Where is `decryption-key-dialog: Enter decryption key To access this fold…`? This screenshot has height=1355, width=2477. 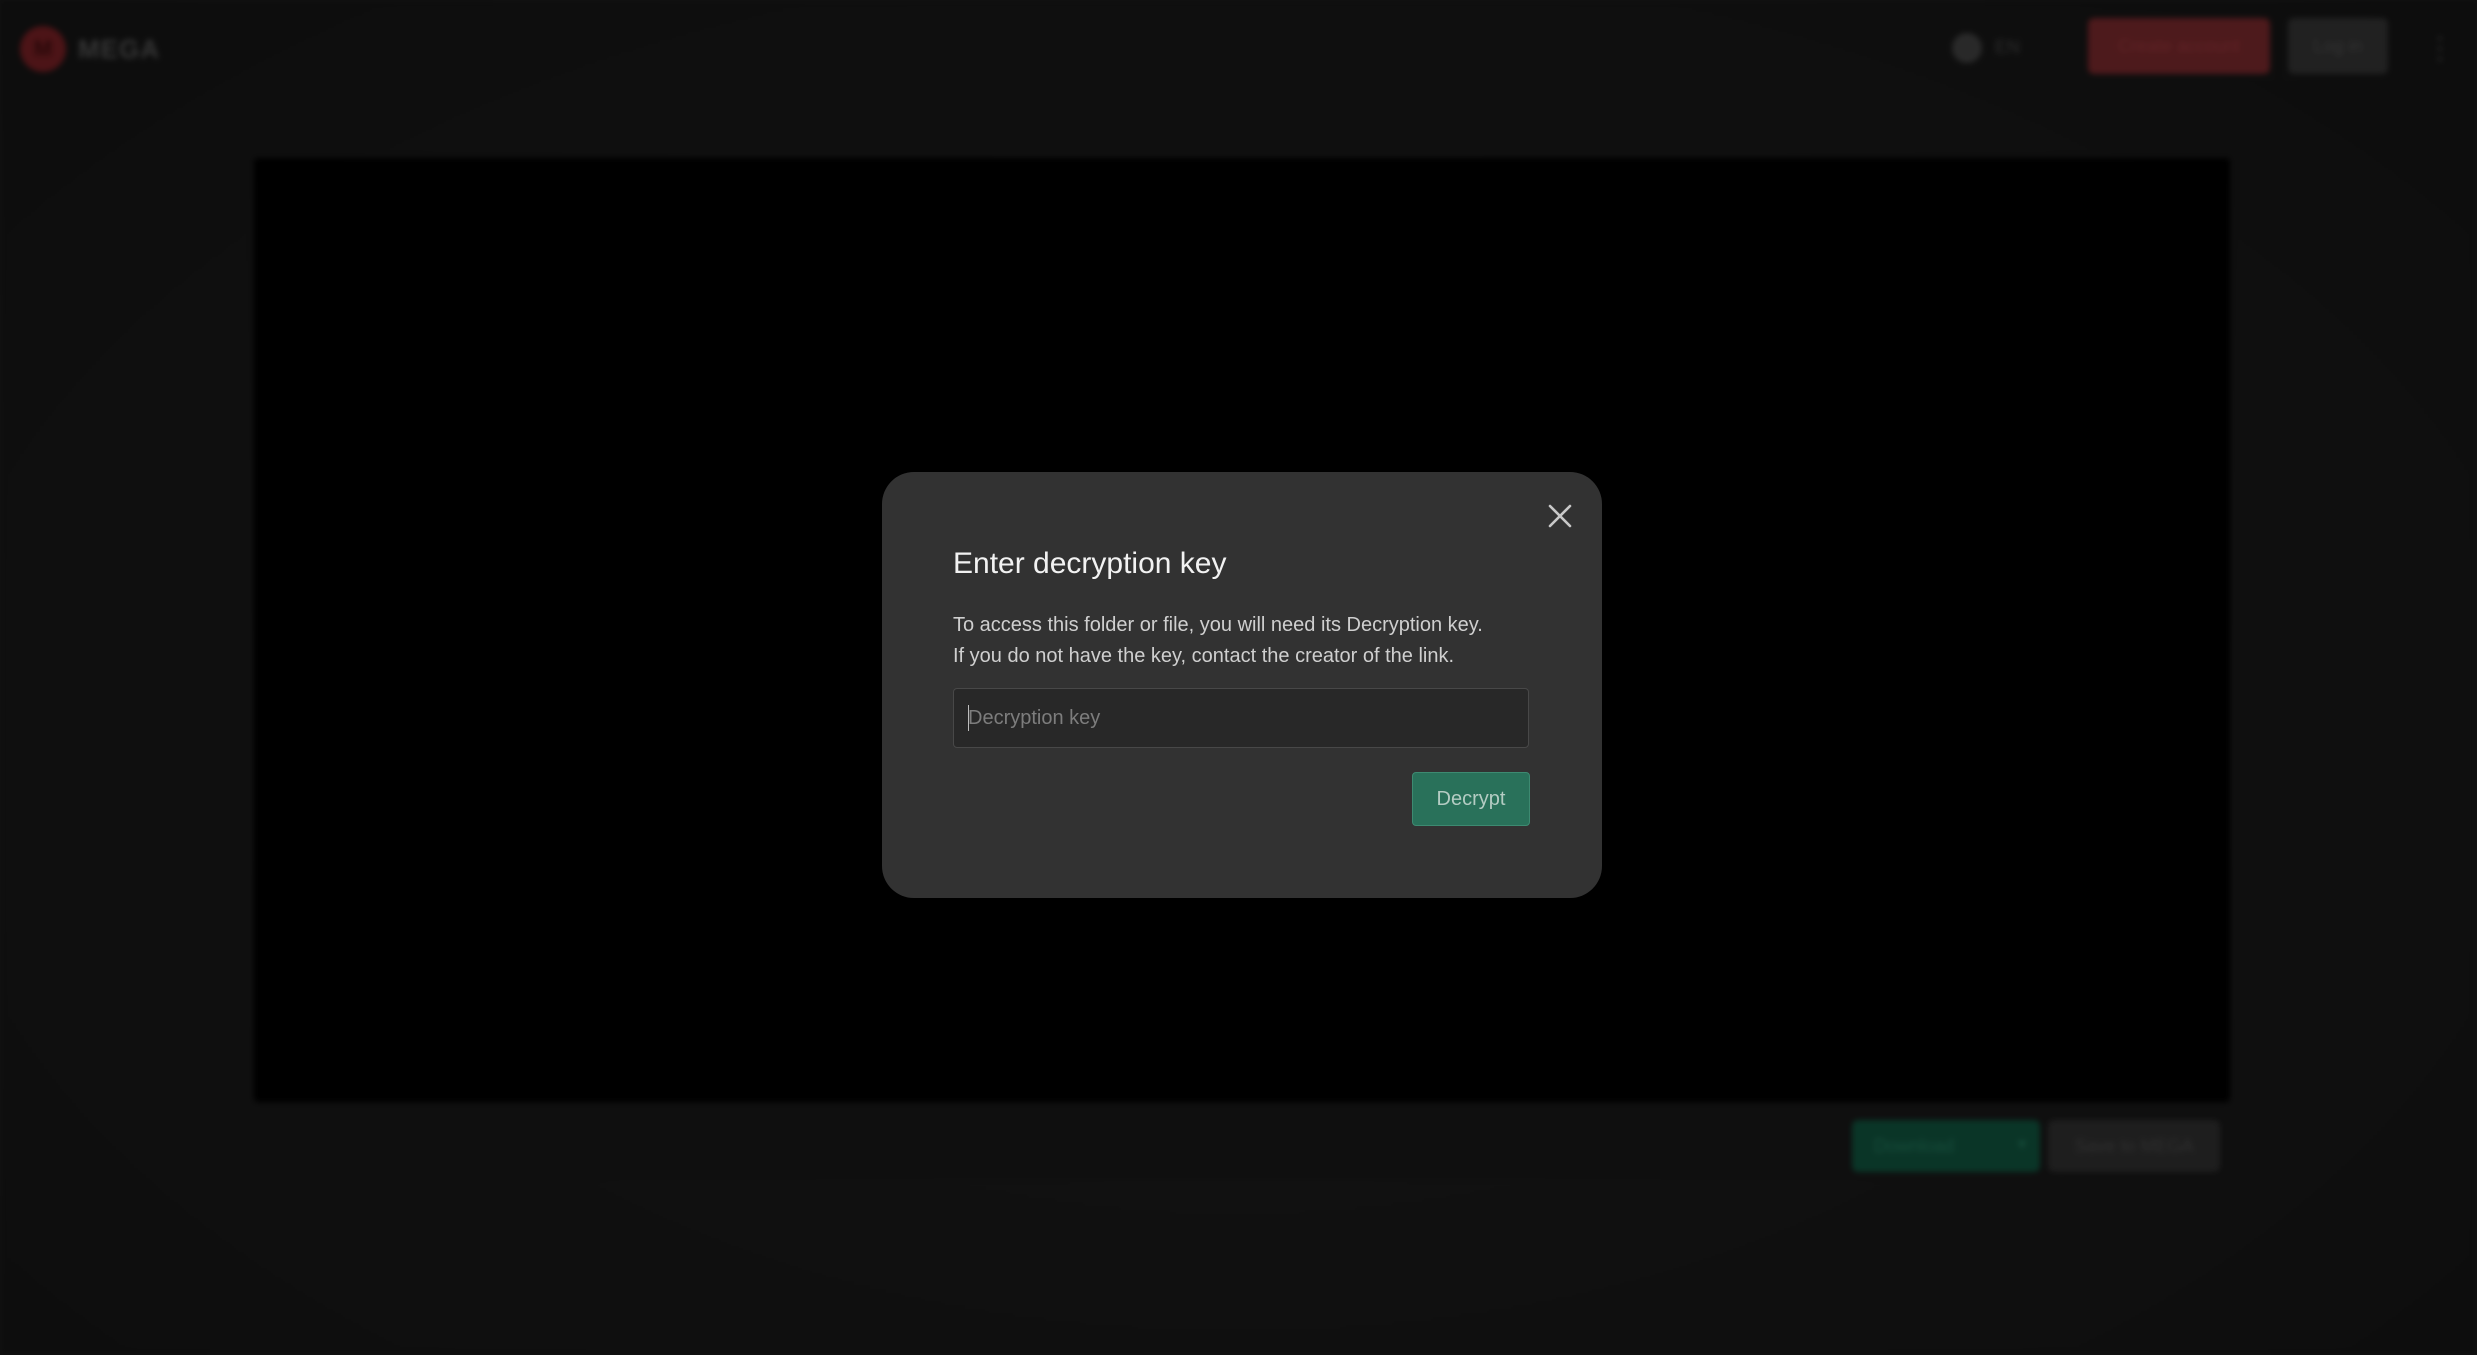
decryption-key-dialog: Enter decryption key To access this fold… is located at coordinates (1242, 685).